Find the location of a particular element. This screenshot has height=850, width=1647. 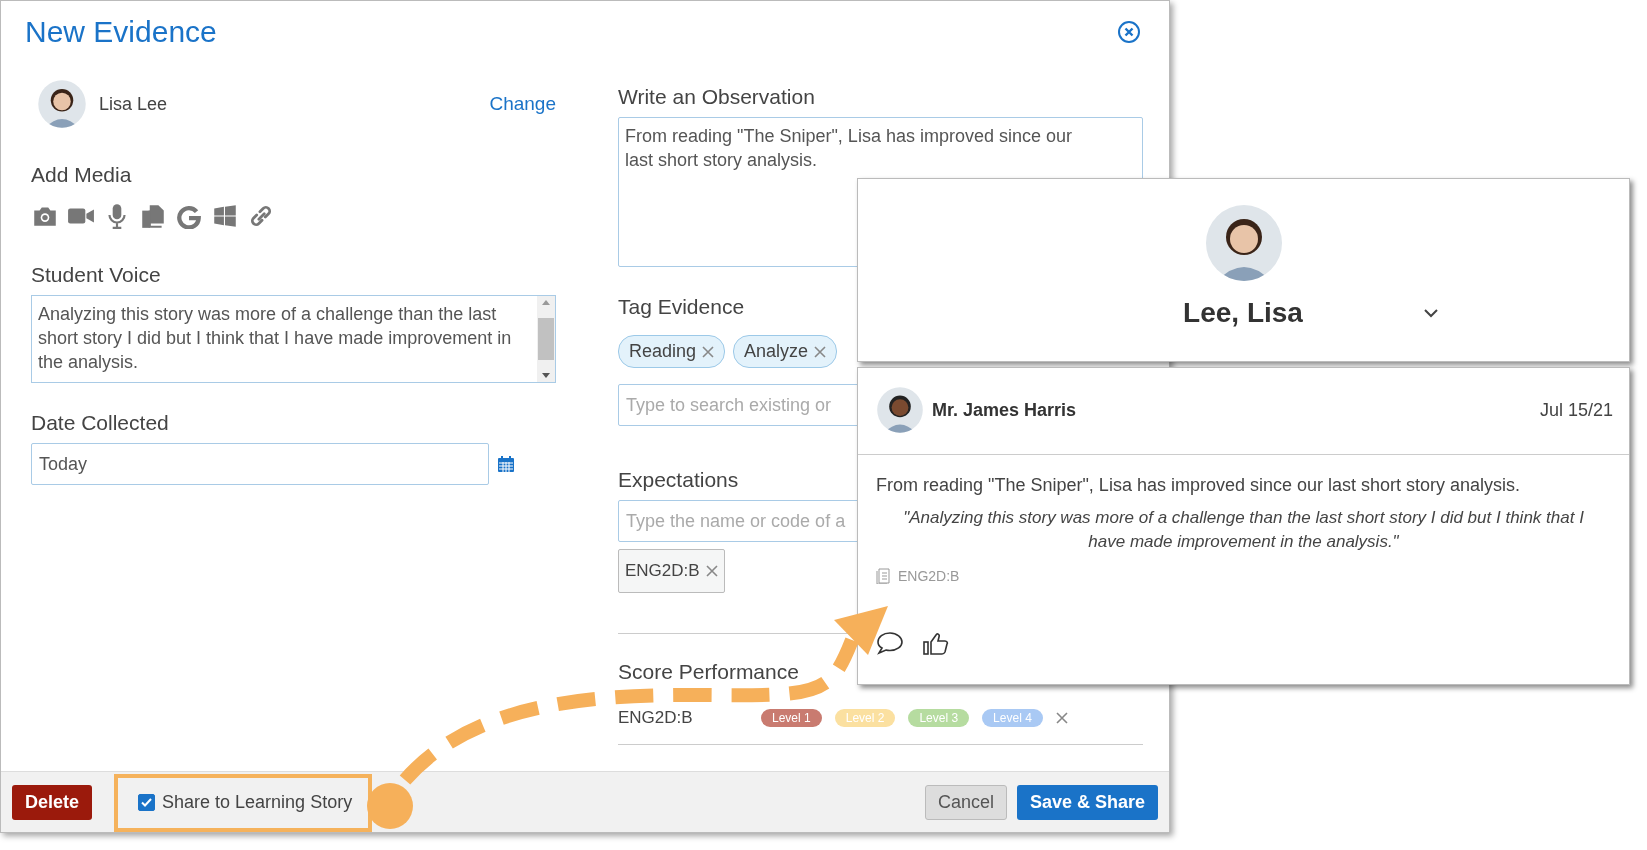

cancel-button: Cancel is located at coordinates (965, 802).